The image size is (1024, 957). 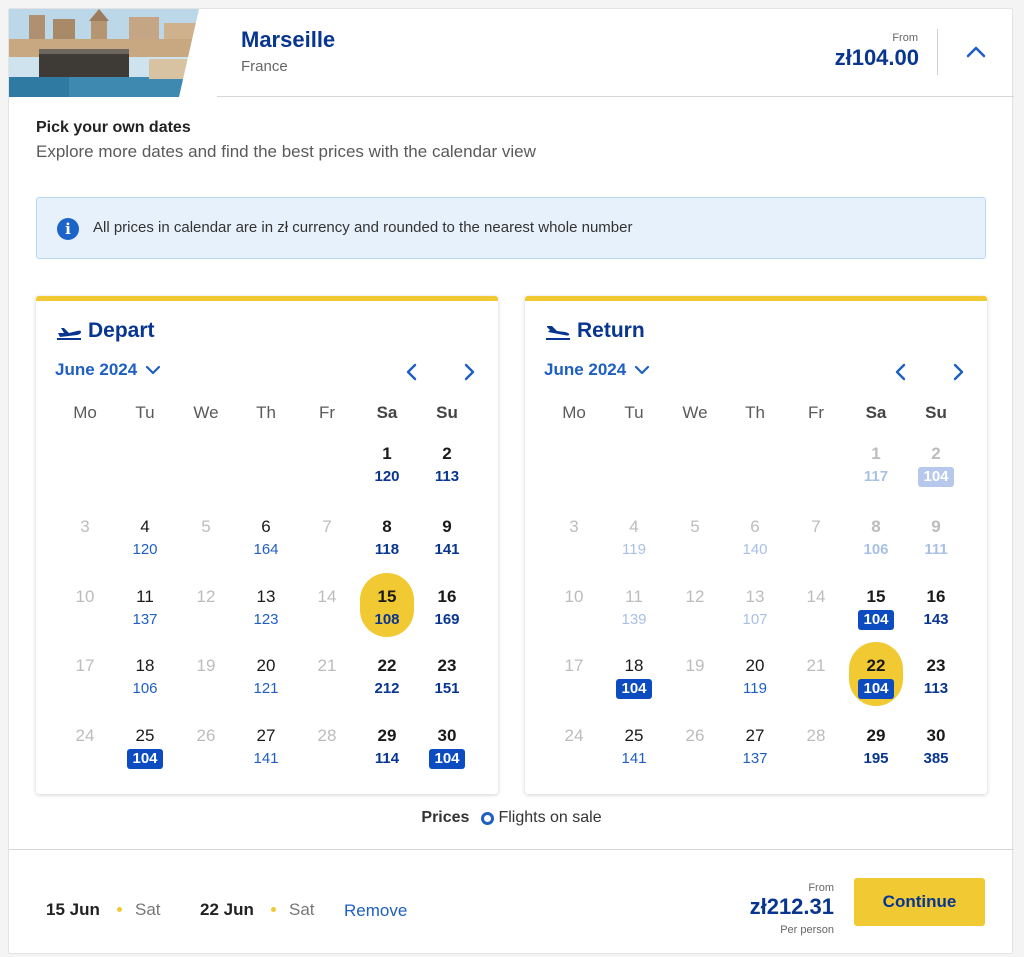 I want to click on depart-day-16: 16 169, so click(x=447, y=616).